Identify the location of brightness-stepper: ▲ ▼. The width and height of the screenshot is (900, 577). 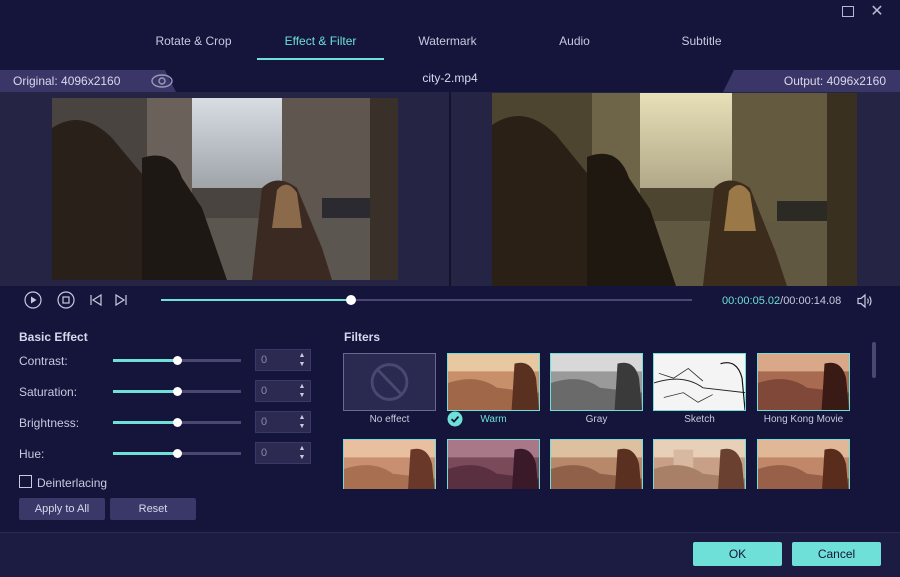
(283, 422).